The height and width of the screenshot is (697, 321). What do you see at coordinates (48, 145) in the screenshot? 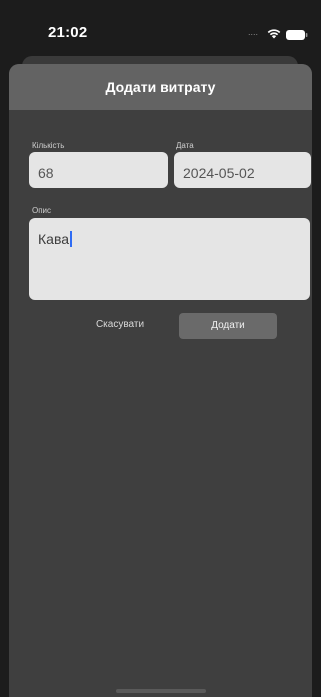
I see `amount-label: Кількість` at bounding box center [48, 145].